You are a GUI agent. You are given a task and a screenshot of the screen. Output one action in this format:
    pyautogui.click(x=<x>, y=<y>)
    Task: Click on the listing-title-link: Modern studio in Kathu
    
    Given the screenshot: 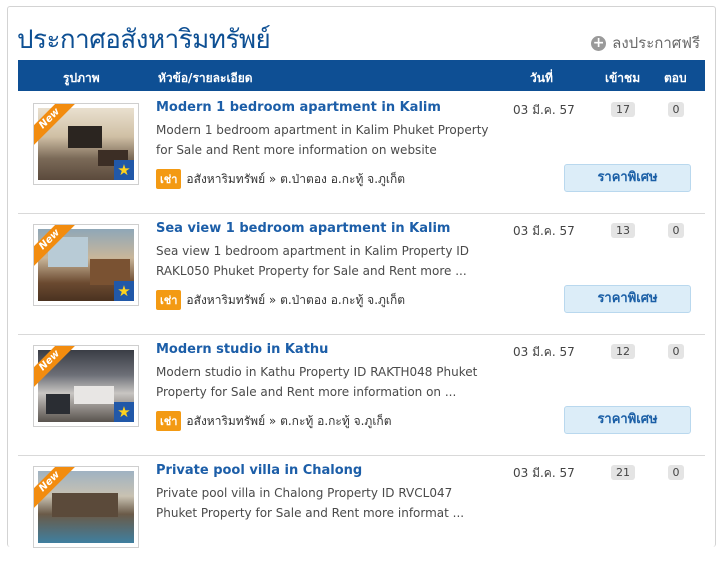 What is the action you would take?
    pyautogui.click(x=242, y=349)
    